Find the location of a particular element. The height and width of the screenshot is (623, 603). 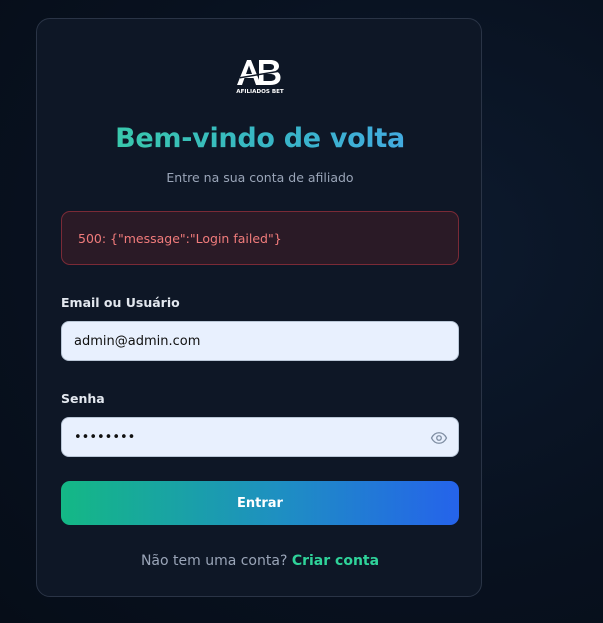

page-title: Bem-vindo de volta is located at coordinates (260, 138).